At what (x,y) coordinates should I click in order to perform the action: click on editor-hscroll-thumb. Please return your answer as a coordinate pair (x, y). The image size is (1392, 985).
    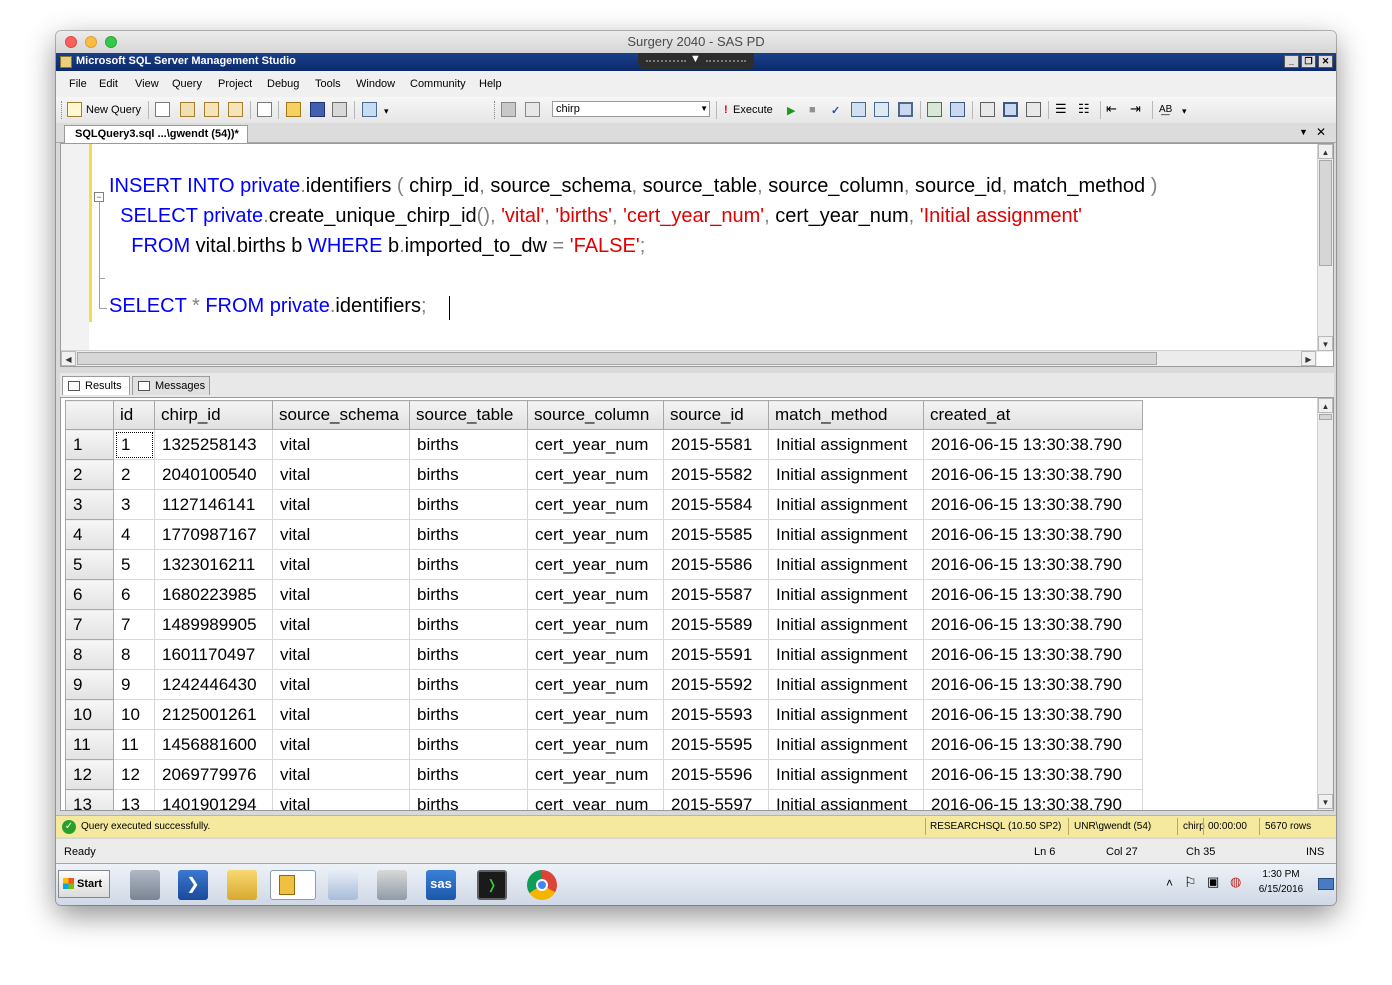
    Looking at the image, I should click on (617, 358).